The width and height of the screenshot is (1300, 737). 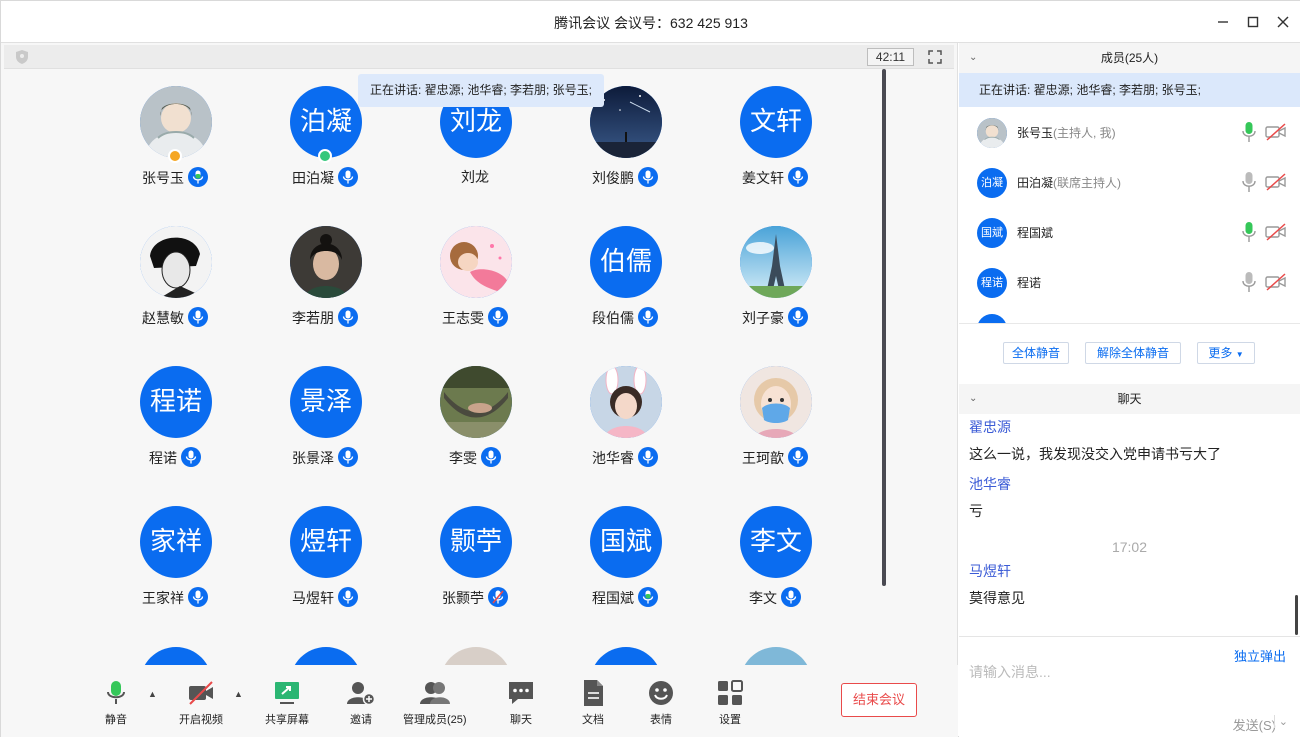 I want to click on participant-tile: 国斌 程国斌, so click(x=625, y=559).